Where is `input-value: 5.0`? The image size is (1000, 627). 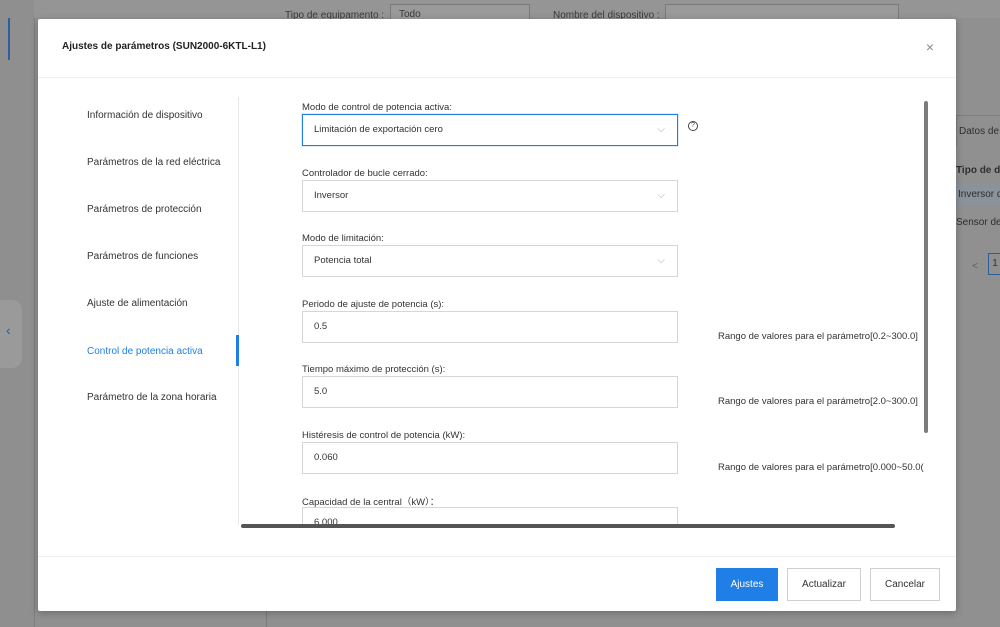
input-value: 5.0 is located at coordinates (321, 391).